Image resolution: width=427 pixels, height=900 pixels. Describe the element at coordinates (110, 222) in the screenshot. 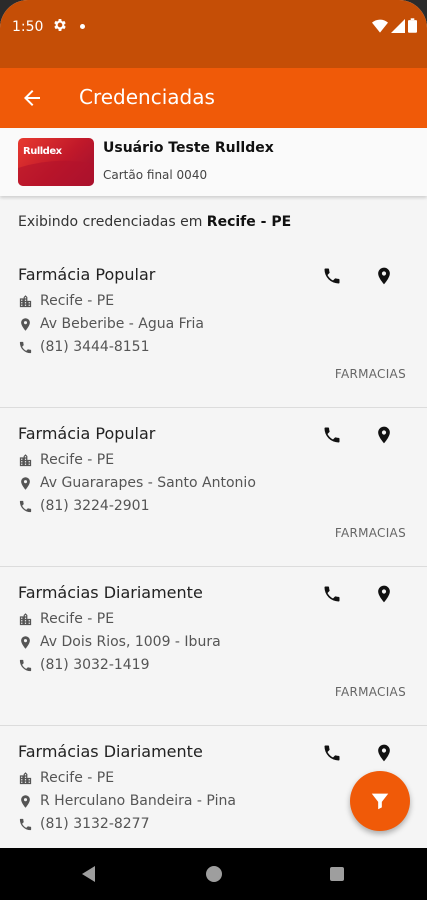

I see `location-prefix: Exibindo credenciadas em` at that location.